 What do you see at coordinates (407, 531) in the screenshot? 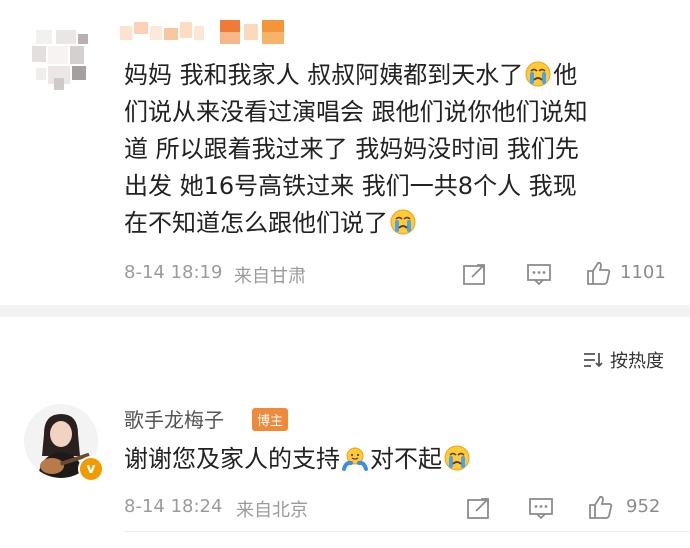
I see `bottom-divider` at bounding box center [407, 531].